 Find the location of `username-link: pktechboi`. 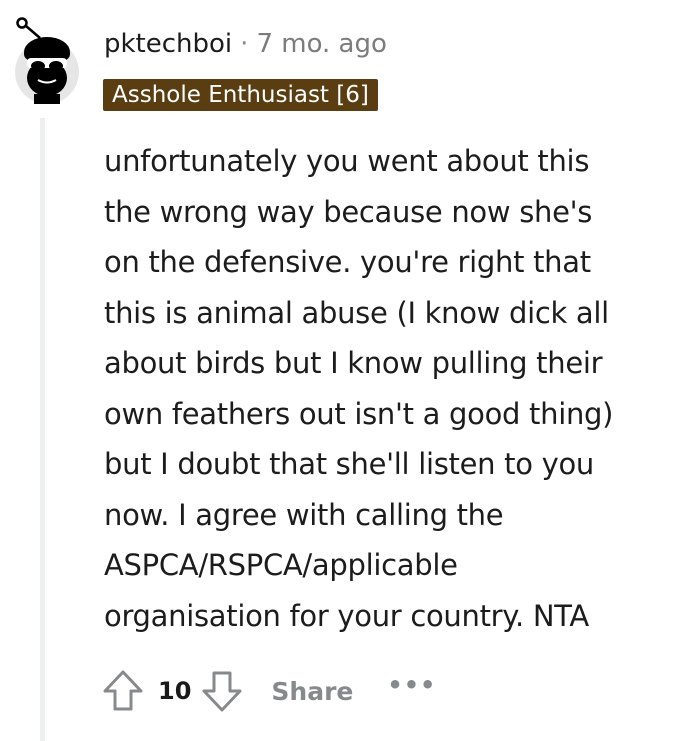

username-link: pktechboi is located at coordinates (168, 44).